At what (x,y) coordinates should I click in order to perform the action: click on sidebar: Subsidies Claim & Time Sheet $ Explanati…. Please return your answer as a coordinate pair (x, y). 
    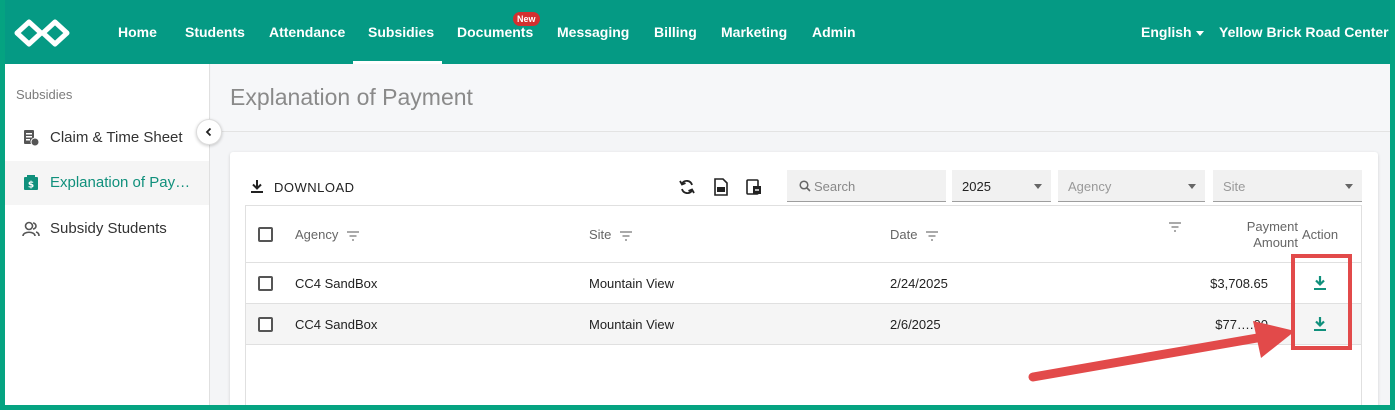
    Looking at the image, I should click on (107, 234).